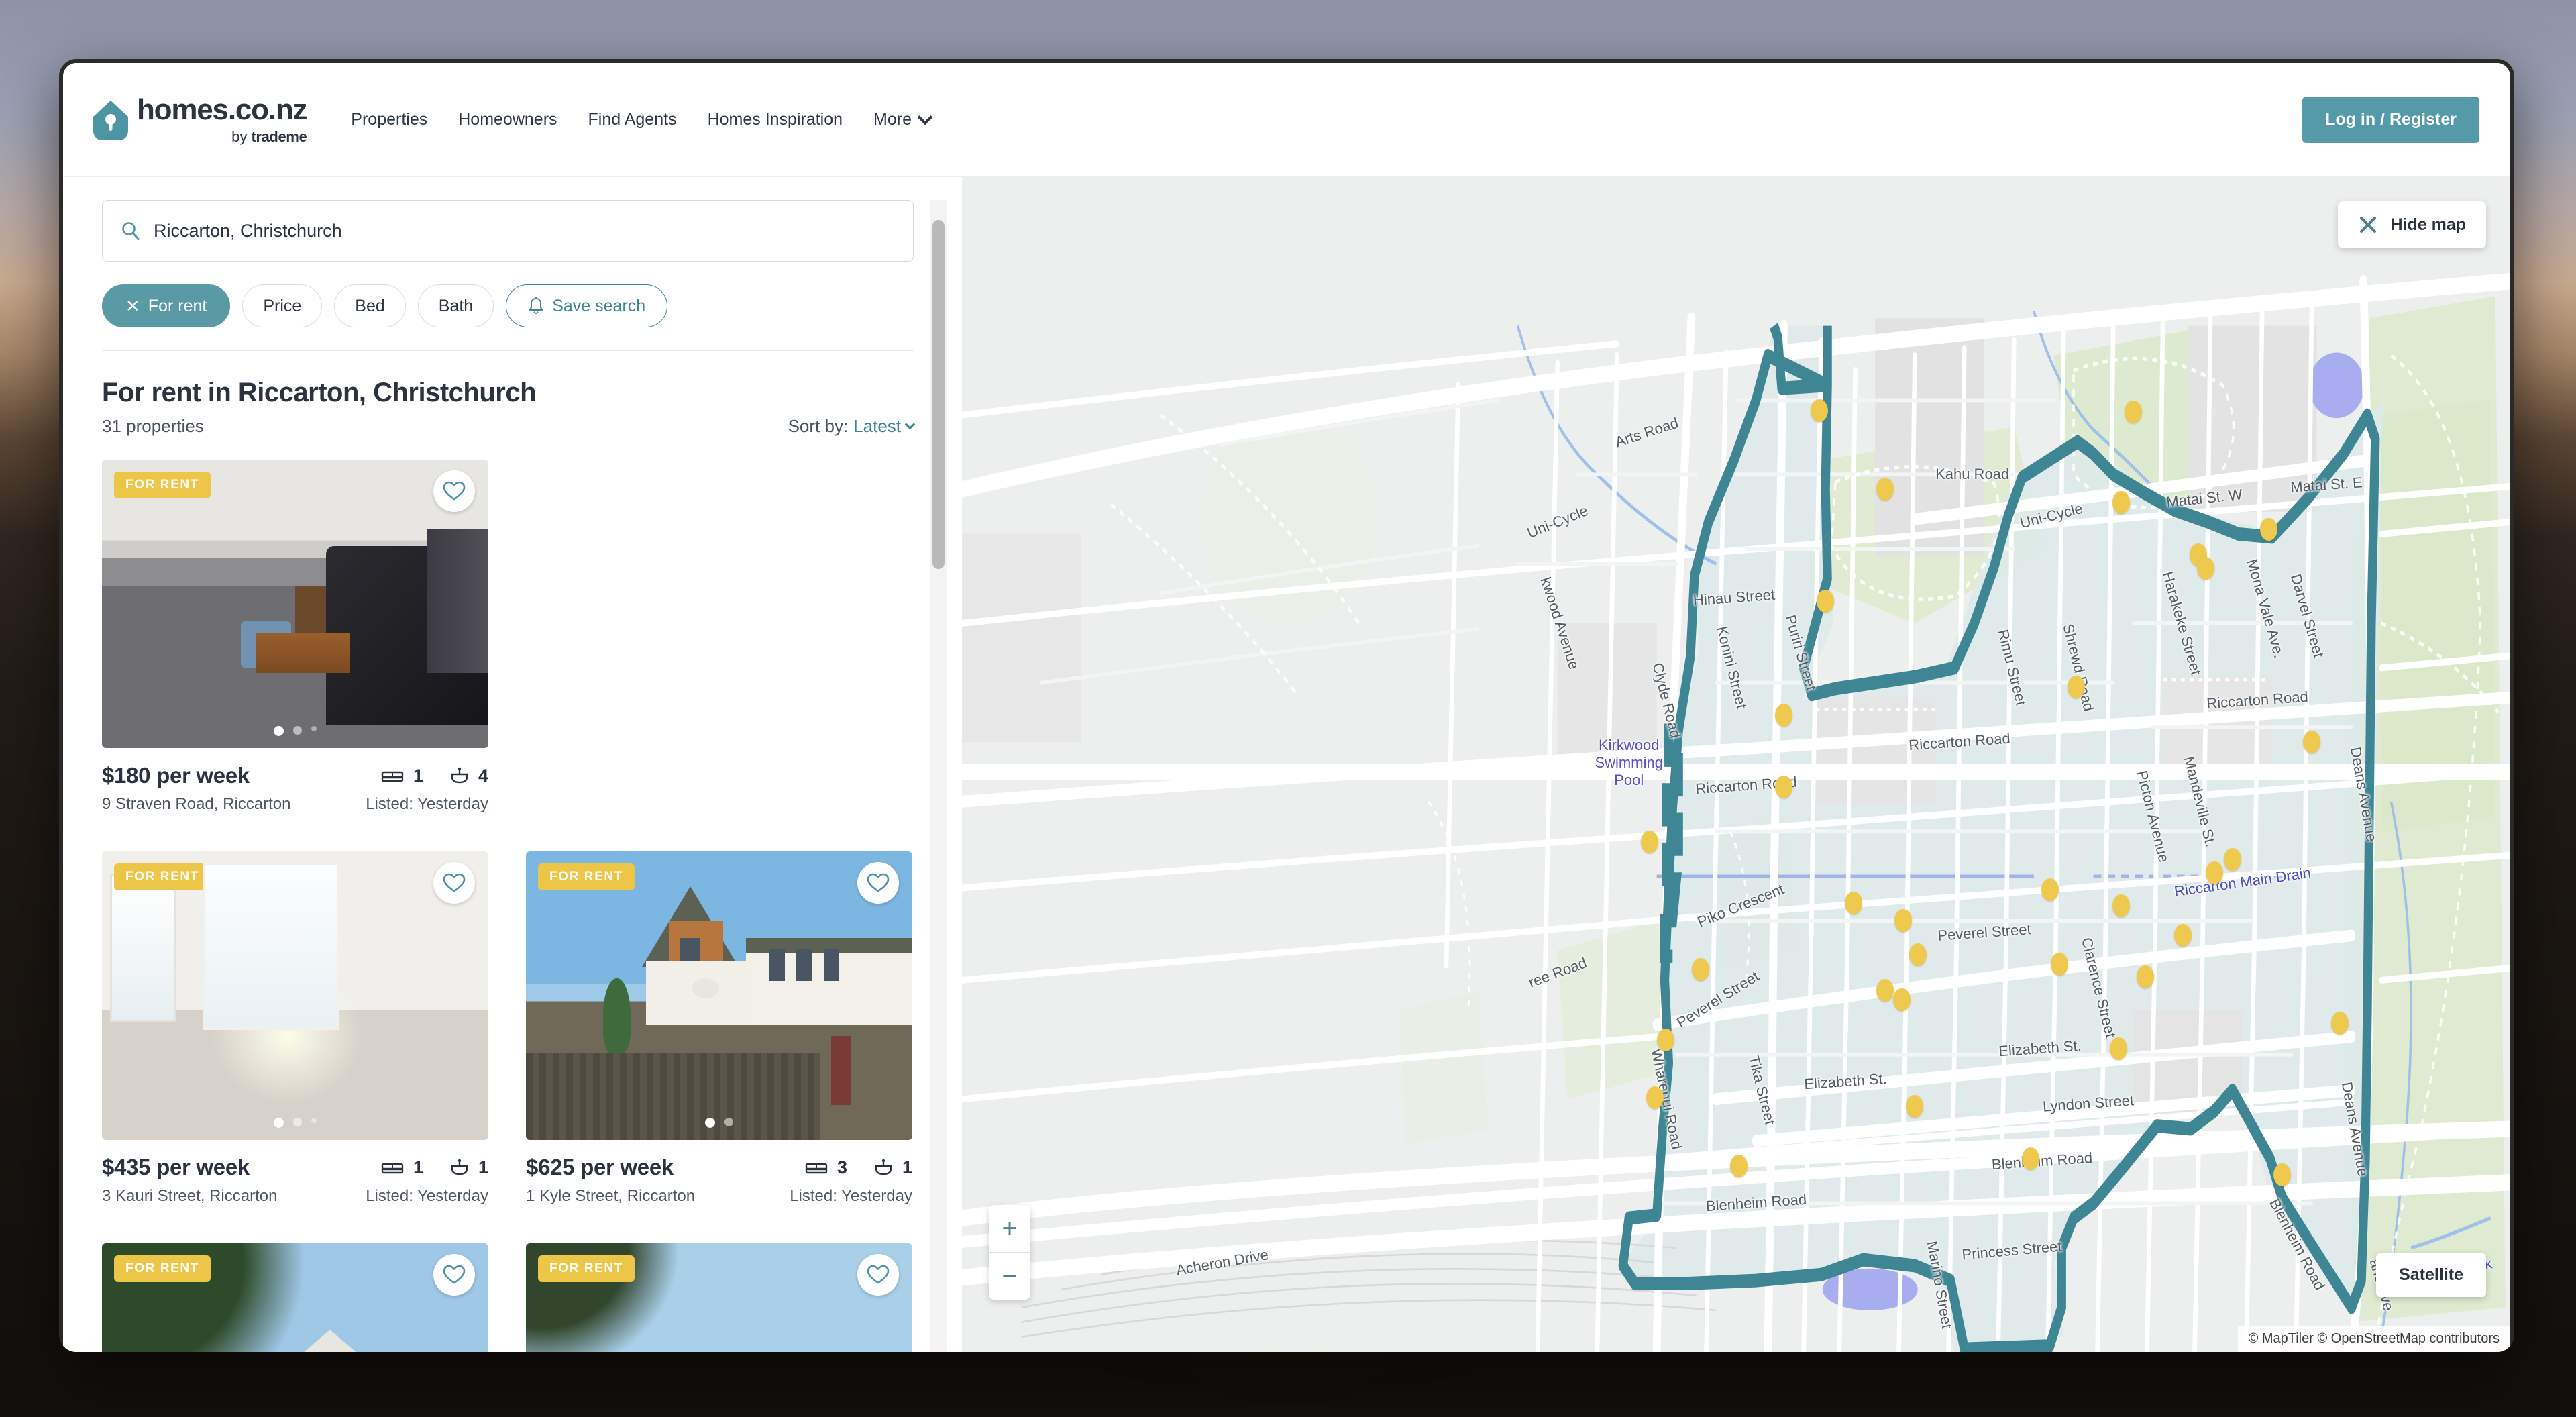  I want to click on search-input, so click(525, 231).